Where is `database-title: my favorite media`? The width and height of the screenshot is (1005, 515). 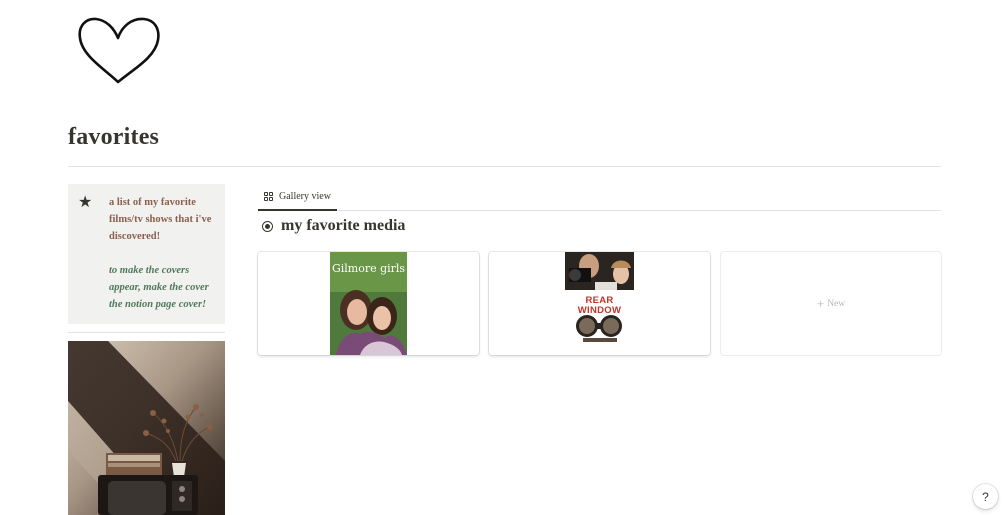
database-title: my favorite media is located at coordinates (333, 226).